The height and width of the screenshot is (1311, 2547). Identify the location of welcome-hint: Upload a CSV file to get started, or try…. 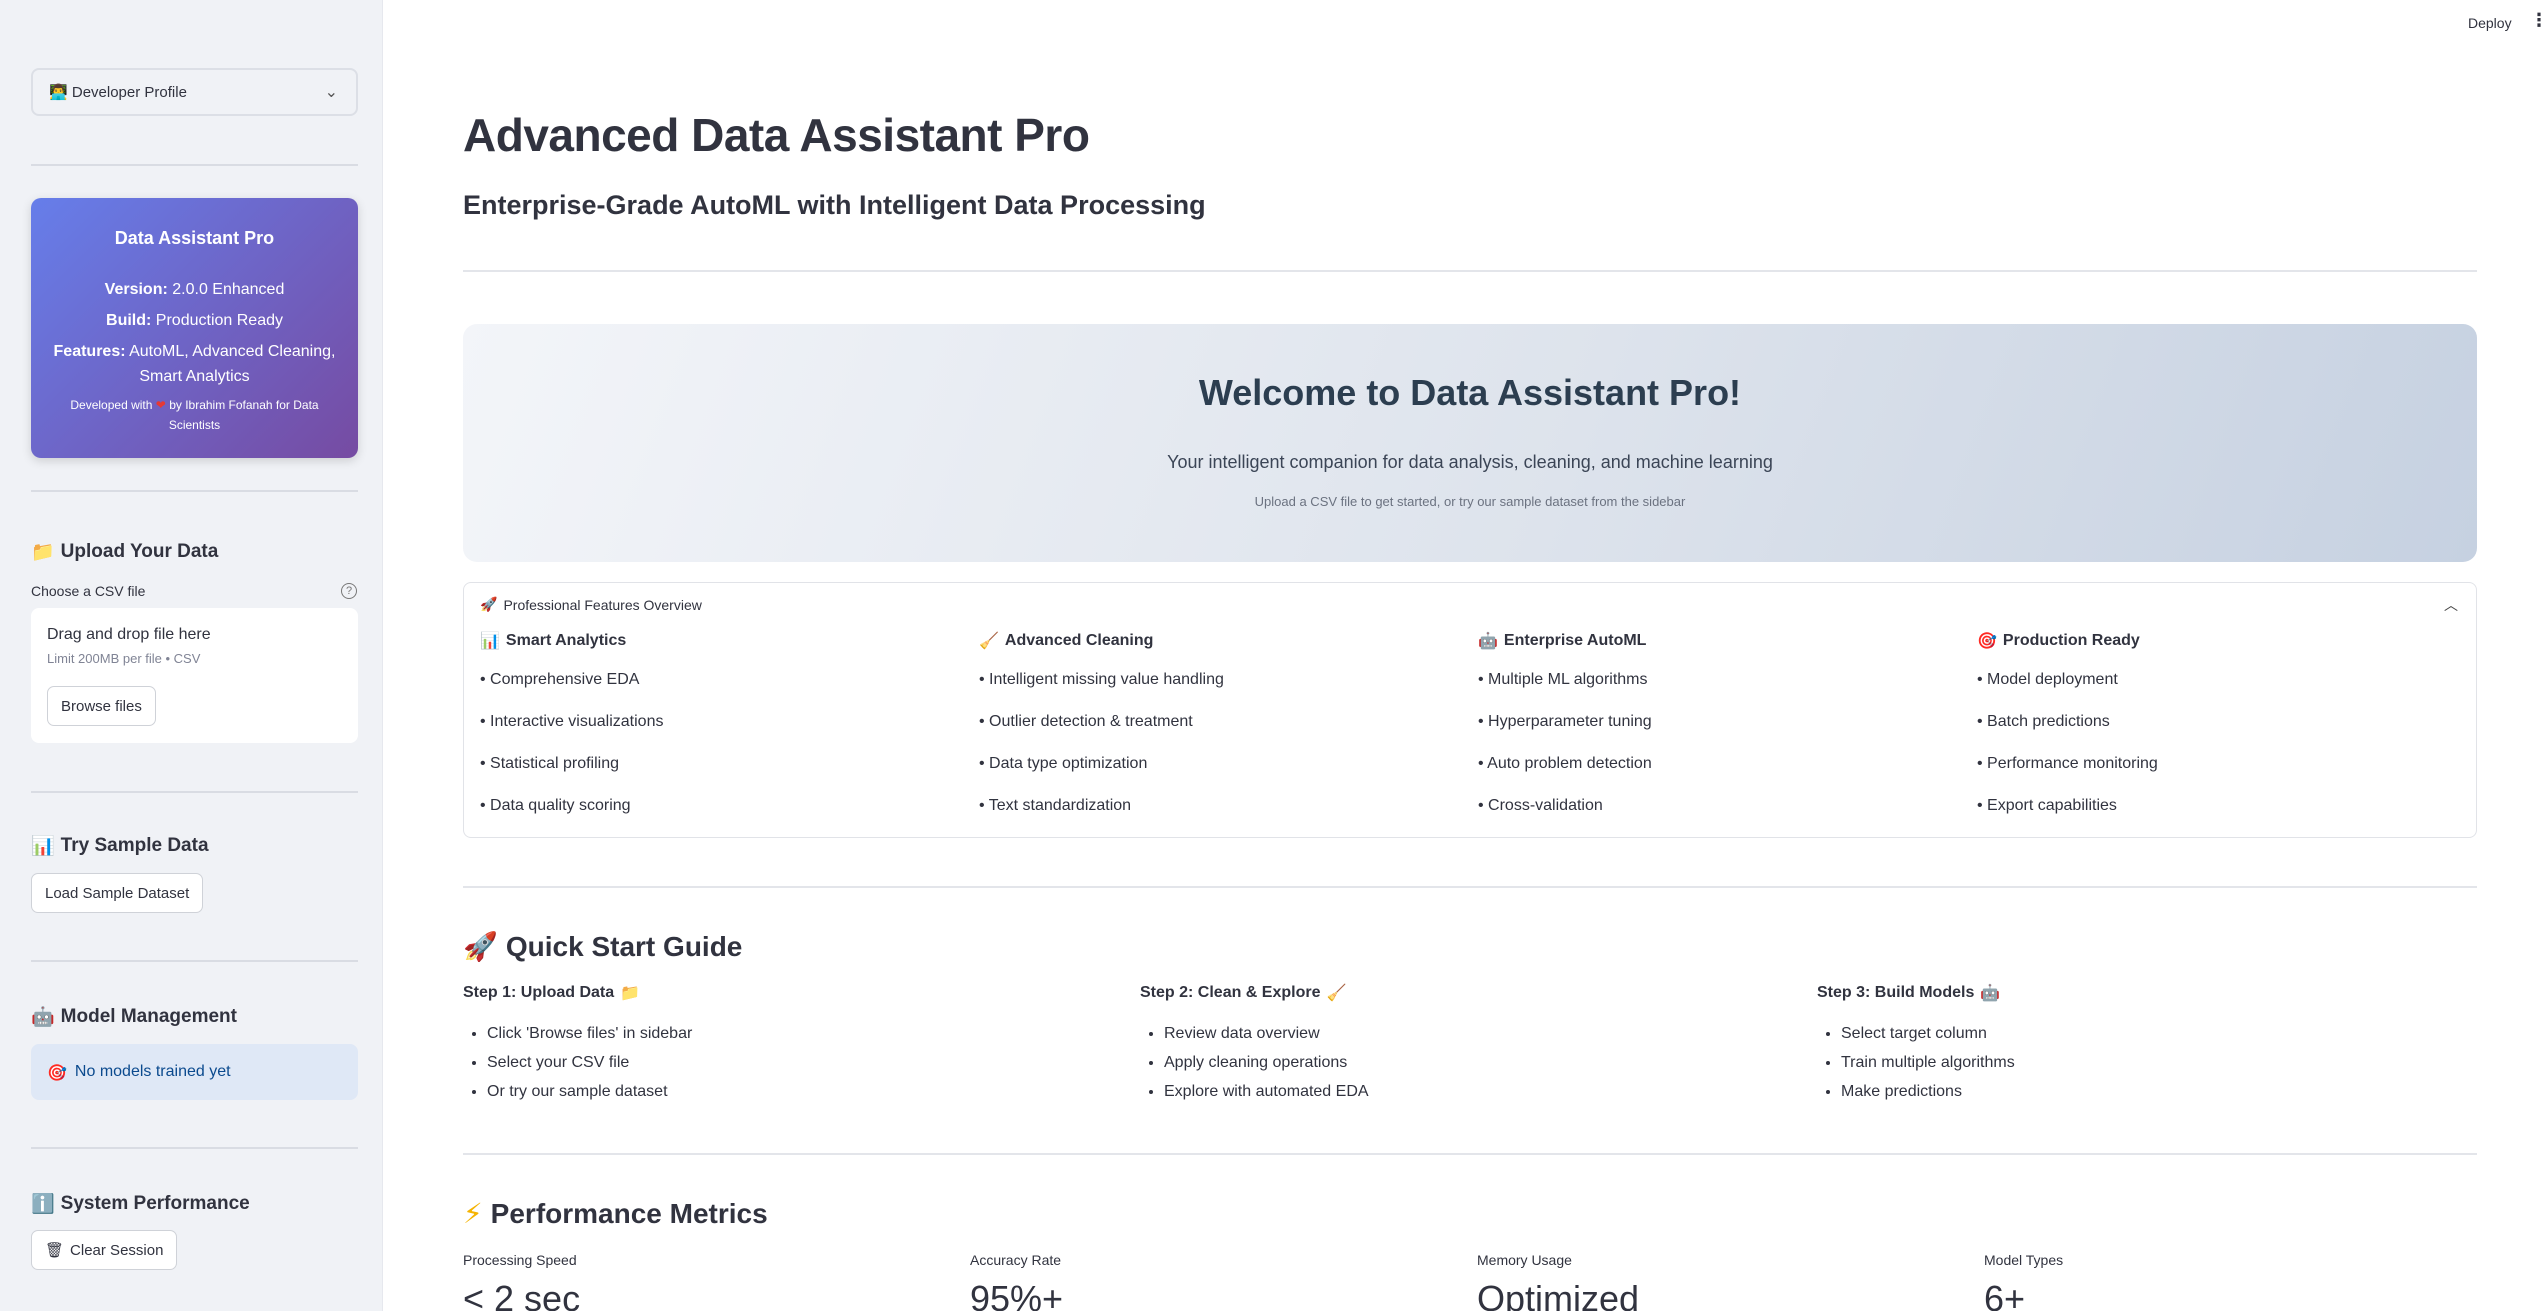
(1470, 501).